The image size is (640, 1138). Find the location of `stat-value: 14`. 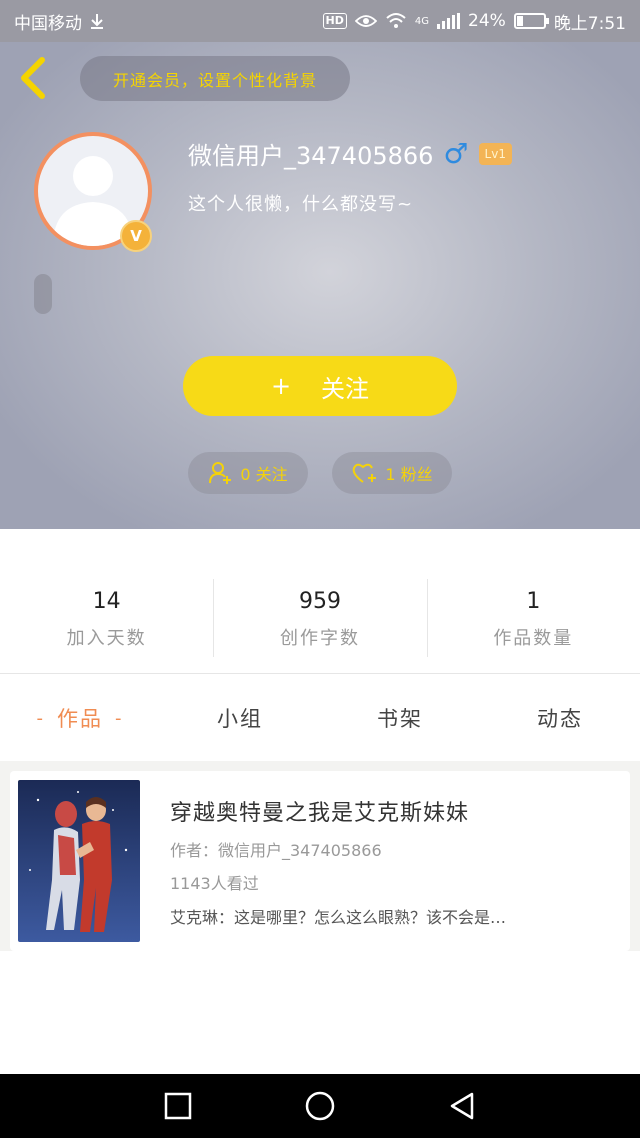

stat-value: 14 is located at coordinates (106, 601).